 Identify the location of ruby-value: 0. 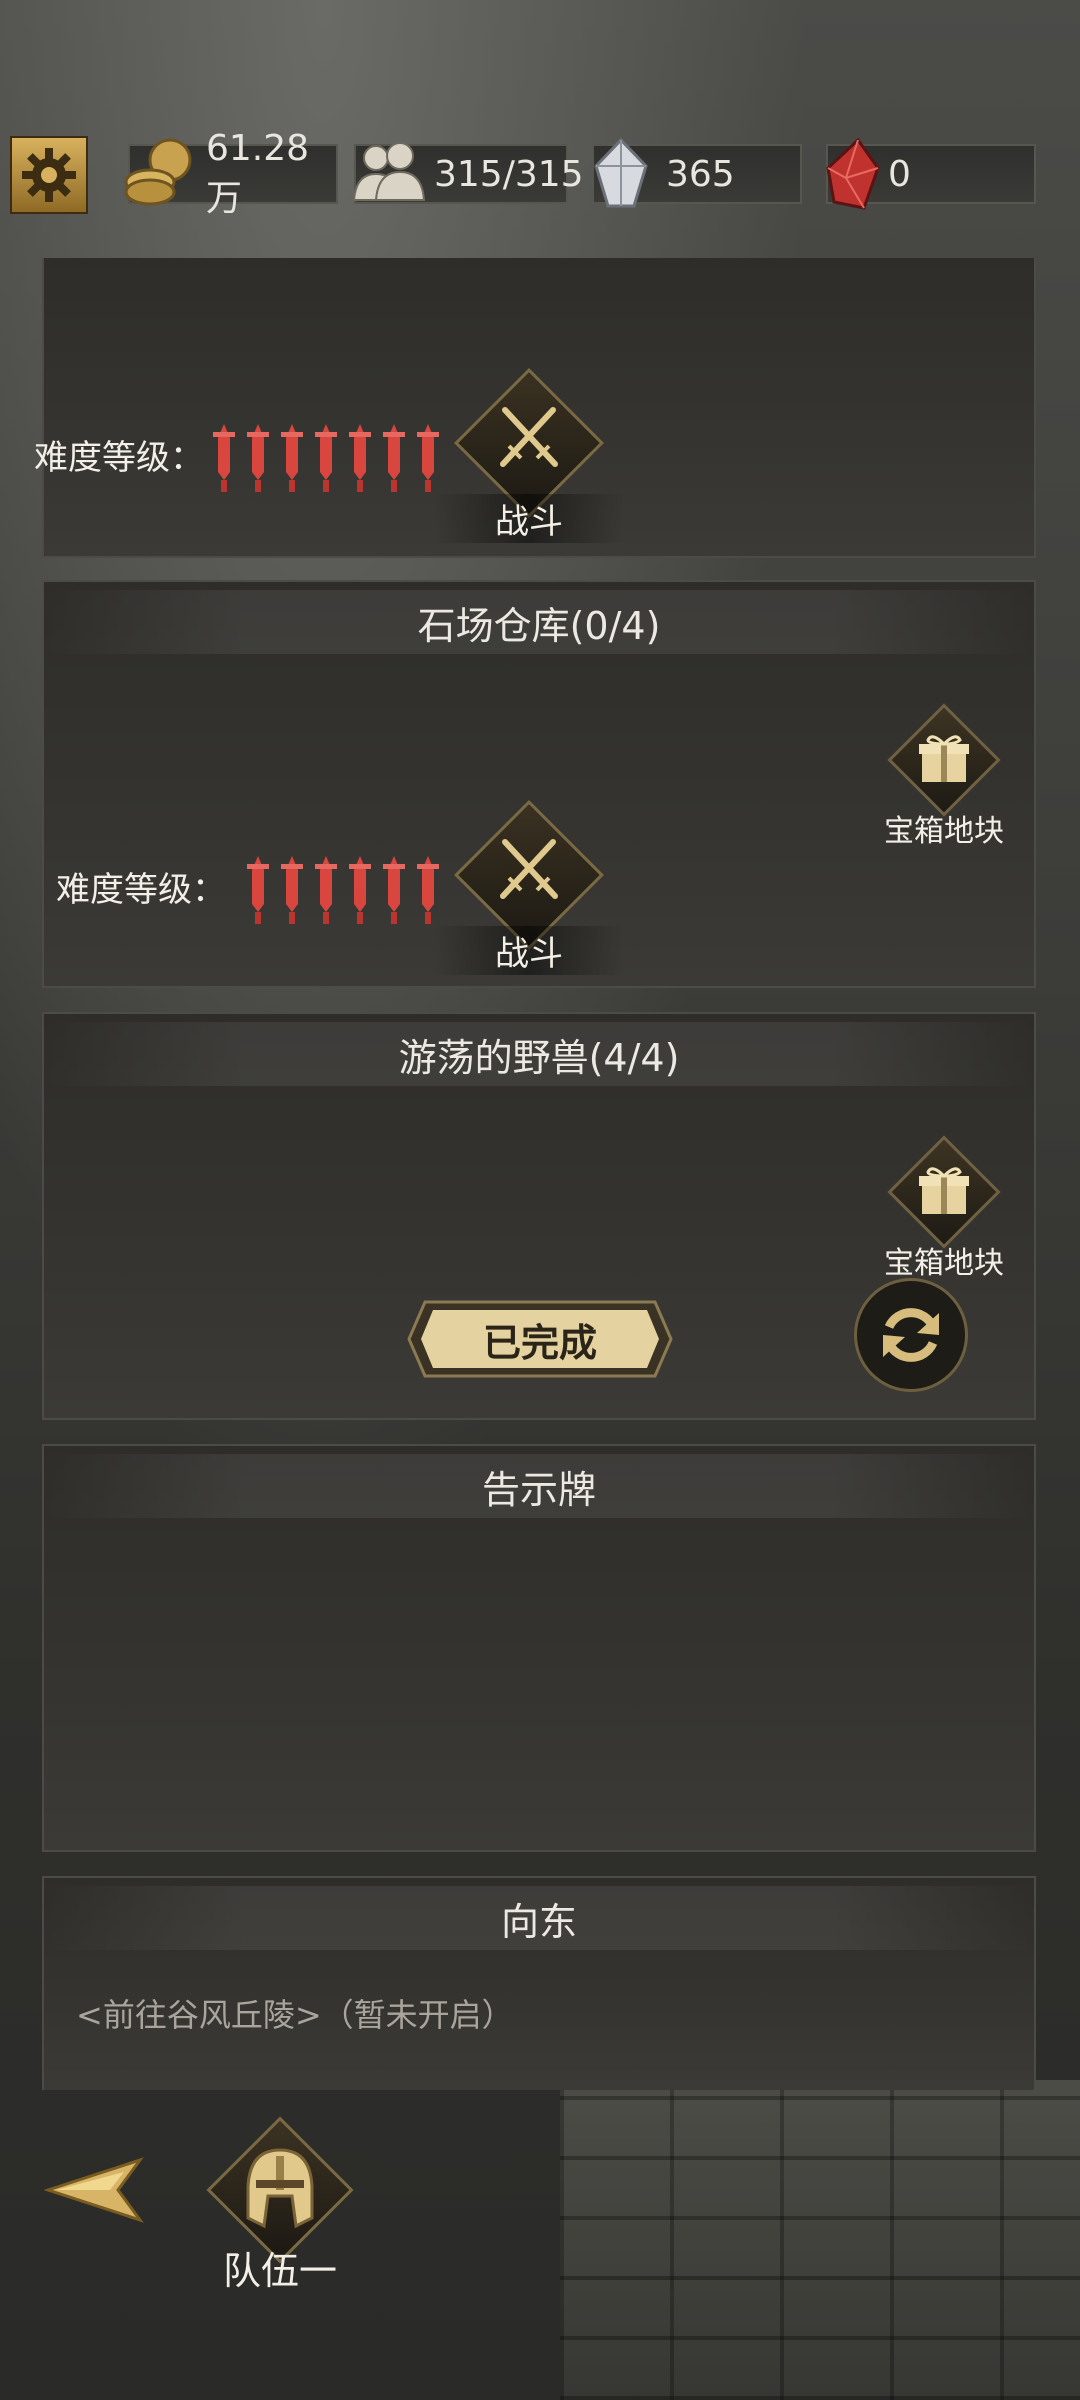
(899, 174).